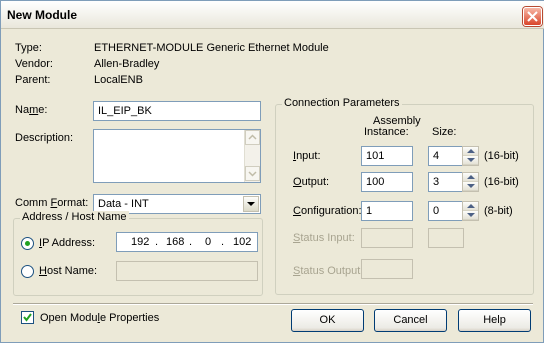 The height and width of the screenshot is (343, 544). Describe the element at coordinates (446, 156) in the screenshot. I see `input-size-field: 4` at that location.